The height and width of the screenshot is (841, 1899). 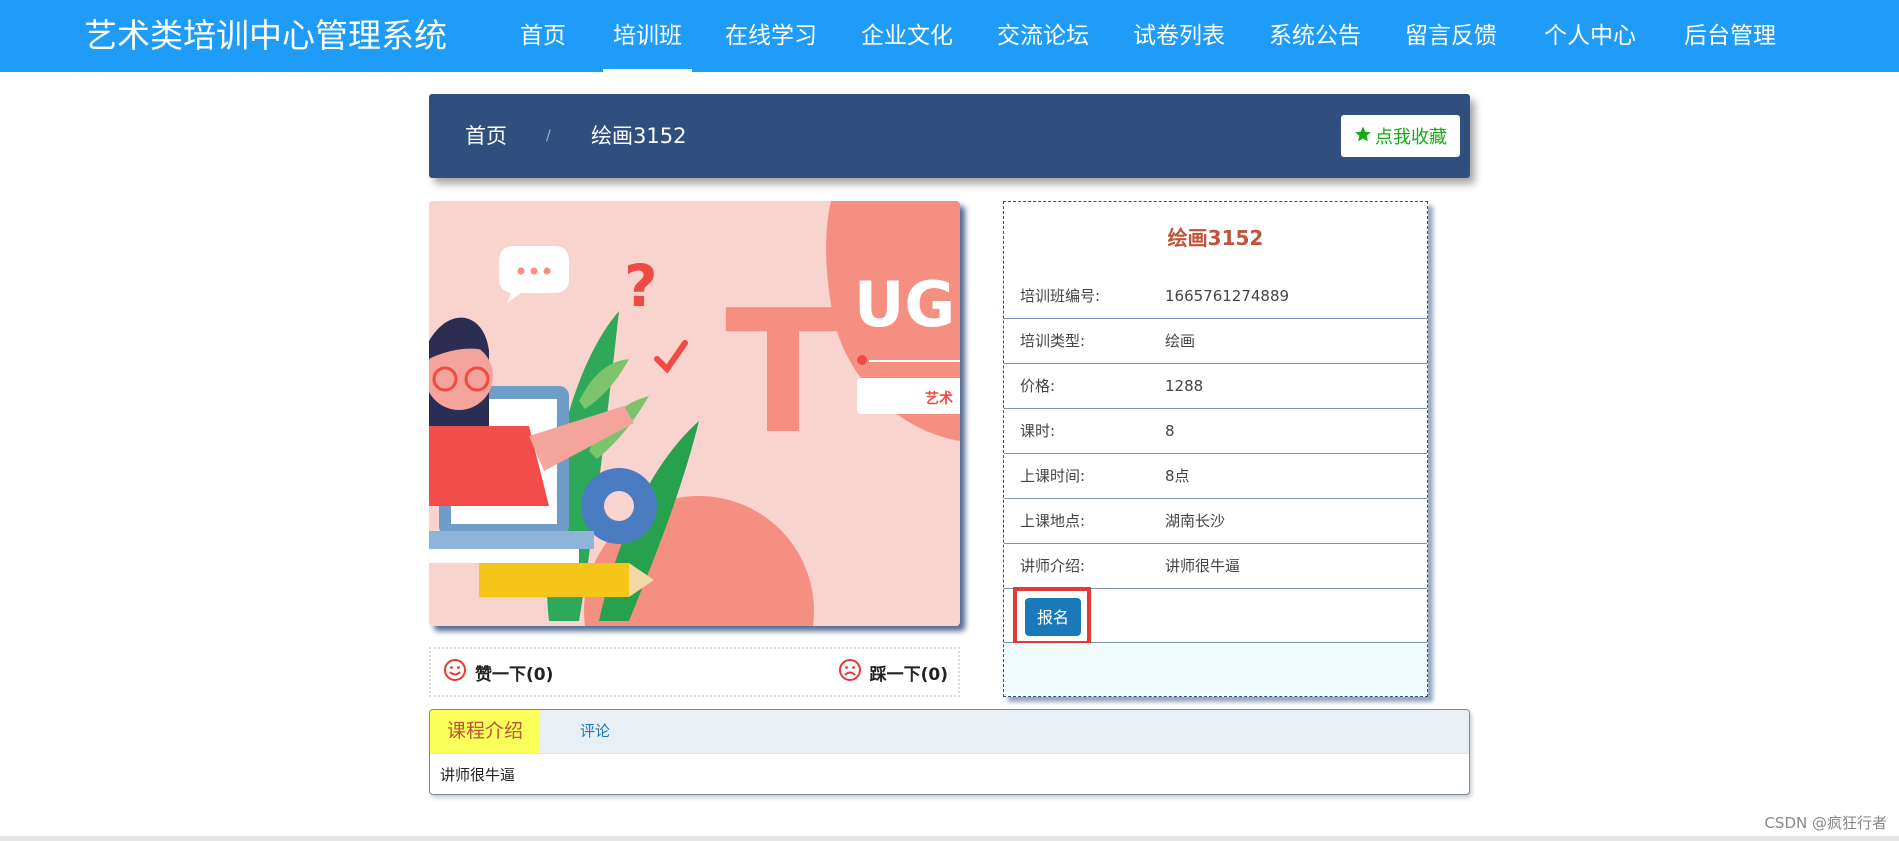 I want to click on tab-course-intro: 课程介绍, so click(x=485, y=731).